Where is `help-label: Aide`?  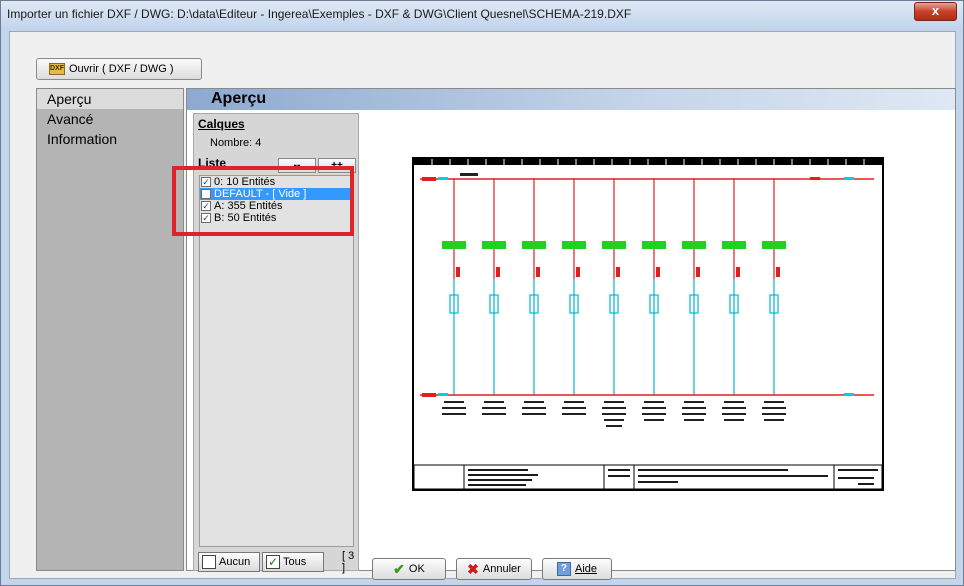
help-label: Aide is located at coordinates (586, 569).